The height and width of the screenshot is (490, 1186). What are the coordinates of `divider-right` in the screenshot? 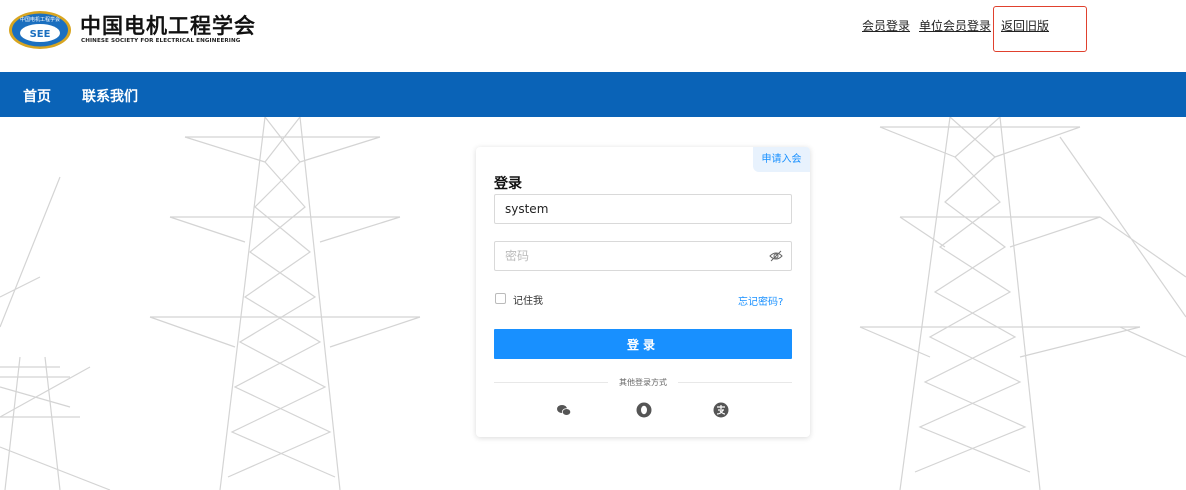 It's located at (735, 382).